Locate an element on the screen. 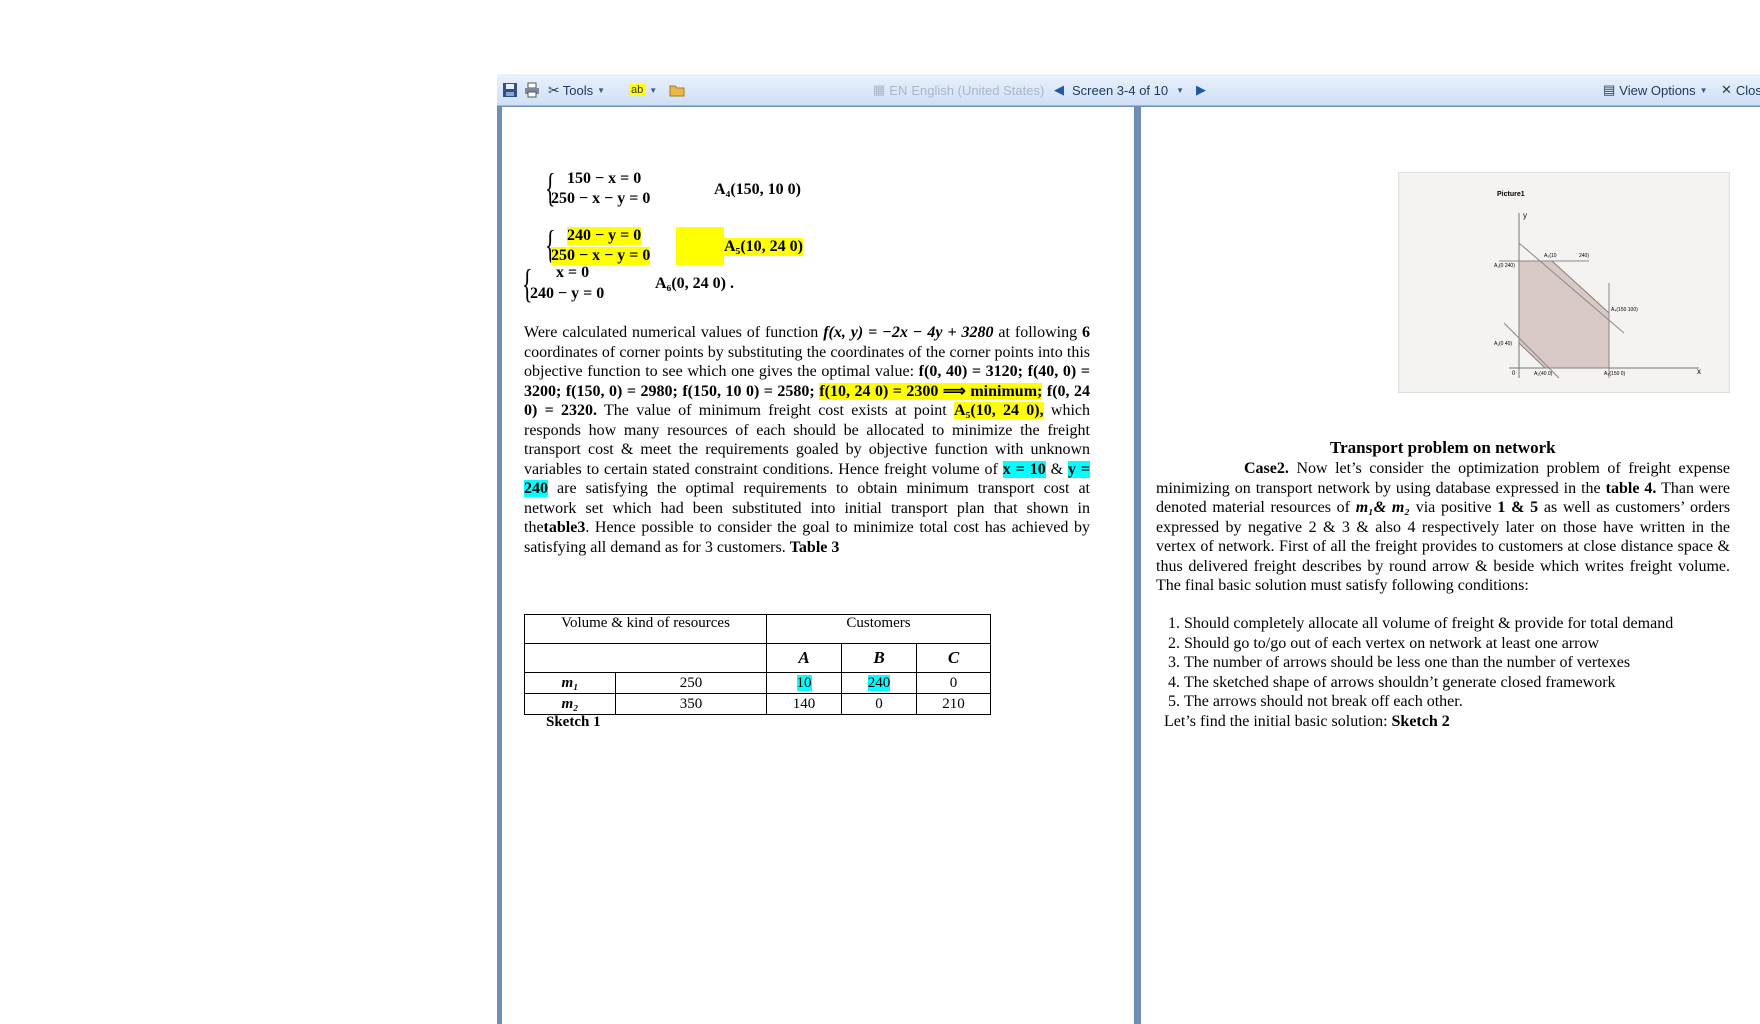  col-b: B is located at coordinates (879, 658).